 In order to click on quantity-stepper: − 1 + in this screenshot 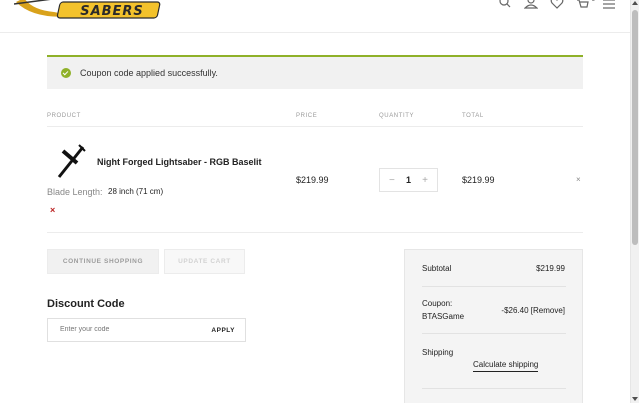, I will do `click(408, 180)`.